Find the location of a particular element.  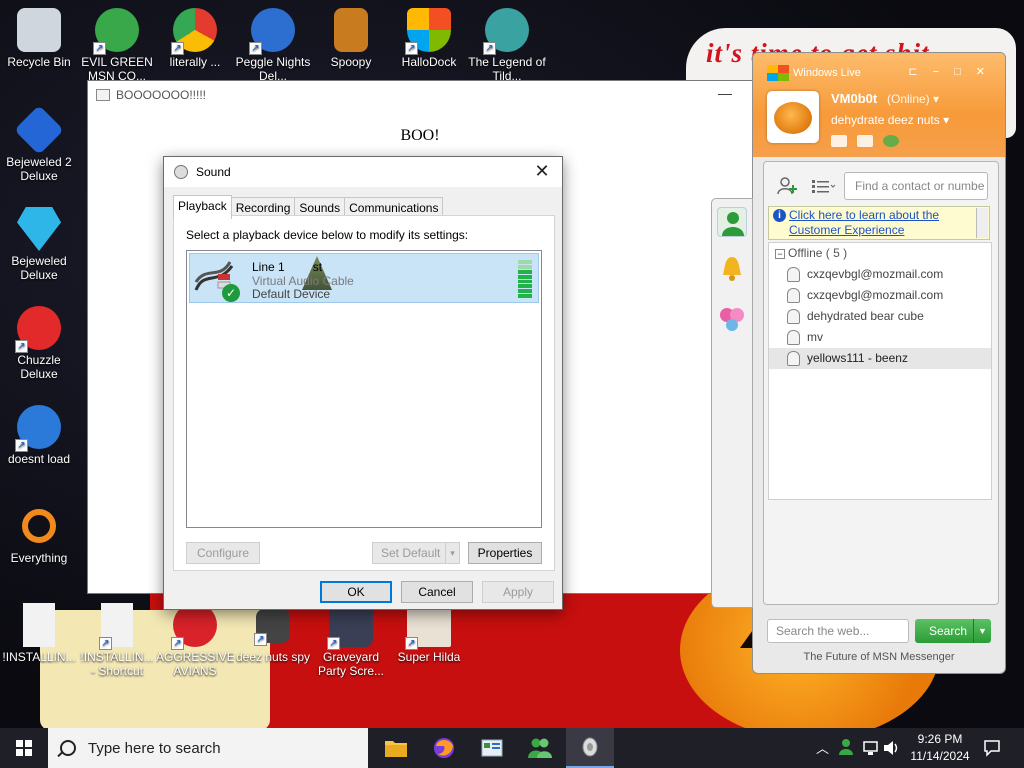

social-tab-icon is located at coordinates (732, 318).